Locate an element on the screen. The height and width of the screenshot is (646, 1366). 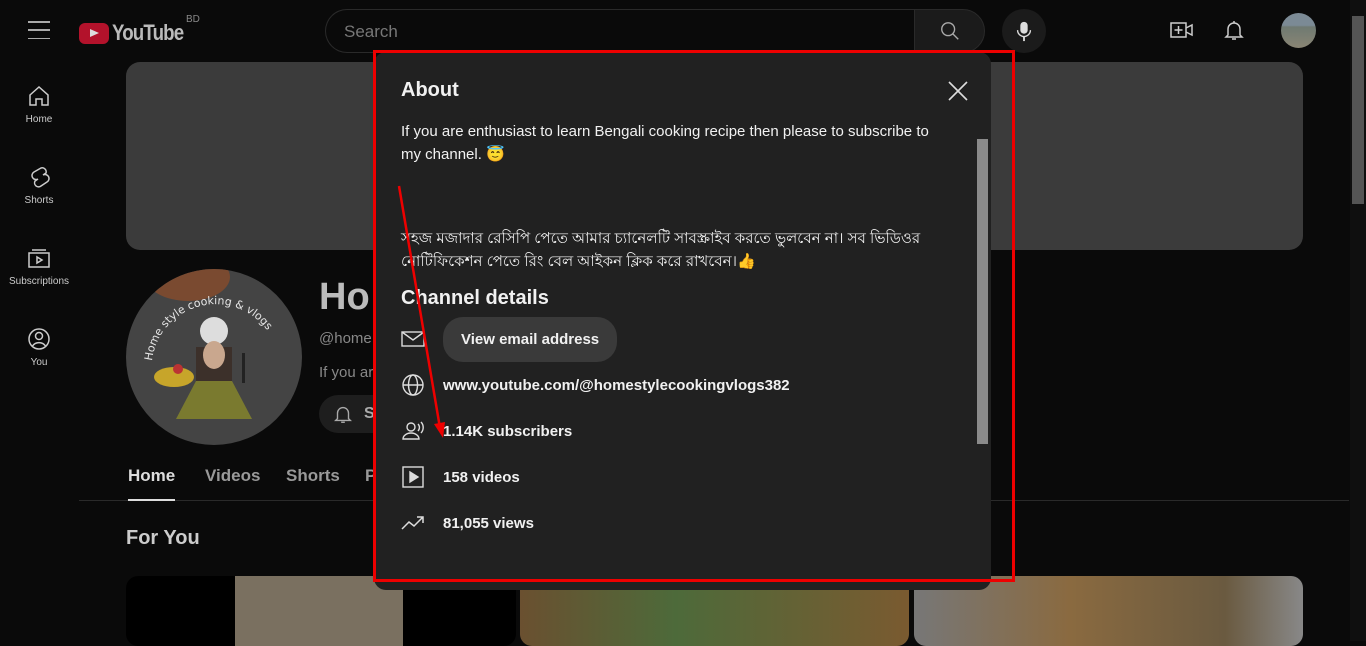
tab-home: Home is located at coordinates (152, 483).